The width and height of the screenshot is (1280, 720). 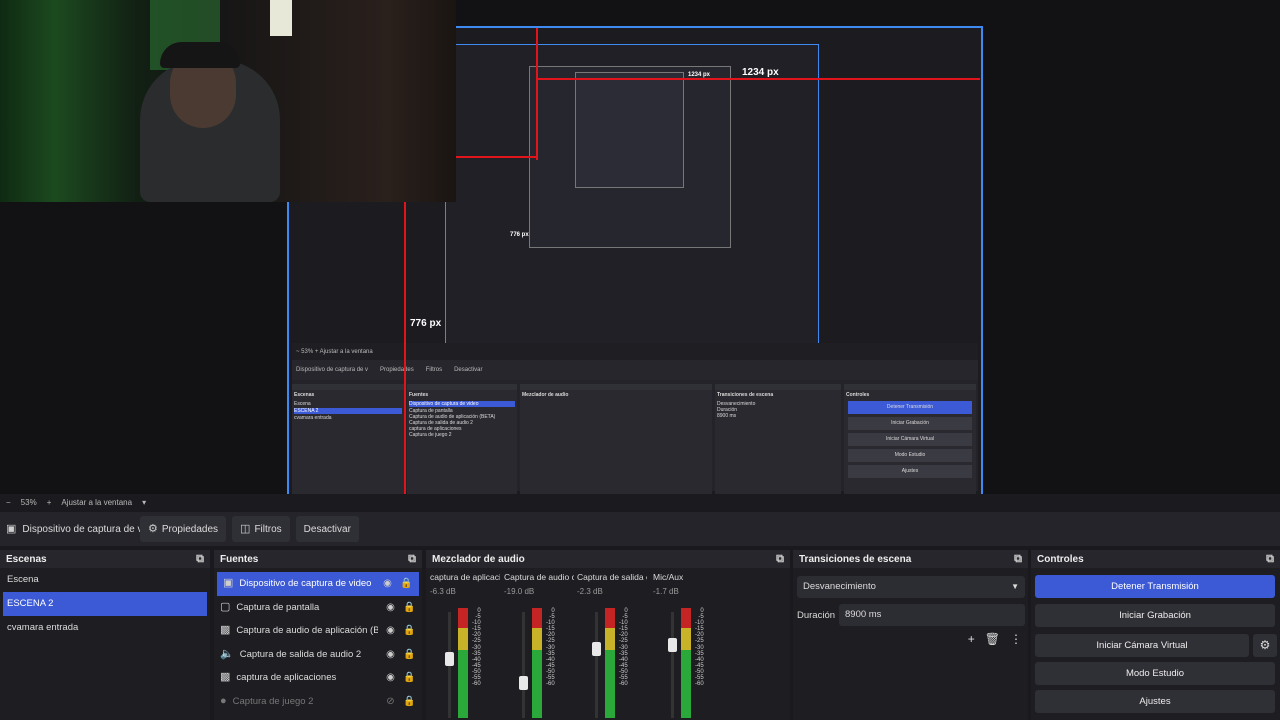 I want to click on inner-height-label: 776 px, so click(x=519, y=235).